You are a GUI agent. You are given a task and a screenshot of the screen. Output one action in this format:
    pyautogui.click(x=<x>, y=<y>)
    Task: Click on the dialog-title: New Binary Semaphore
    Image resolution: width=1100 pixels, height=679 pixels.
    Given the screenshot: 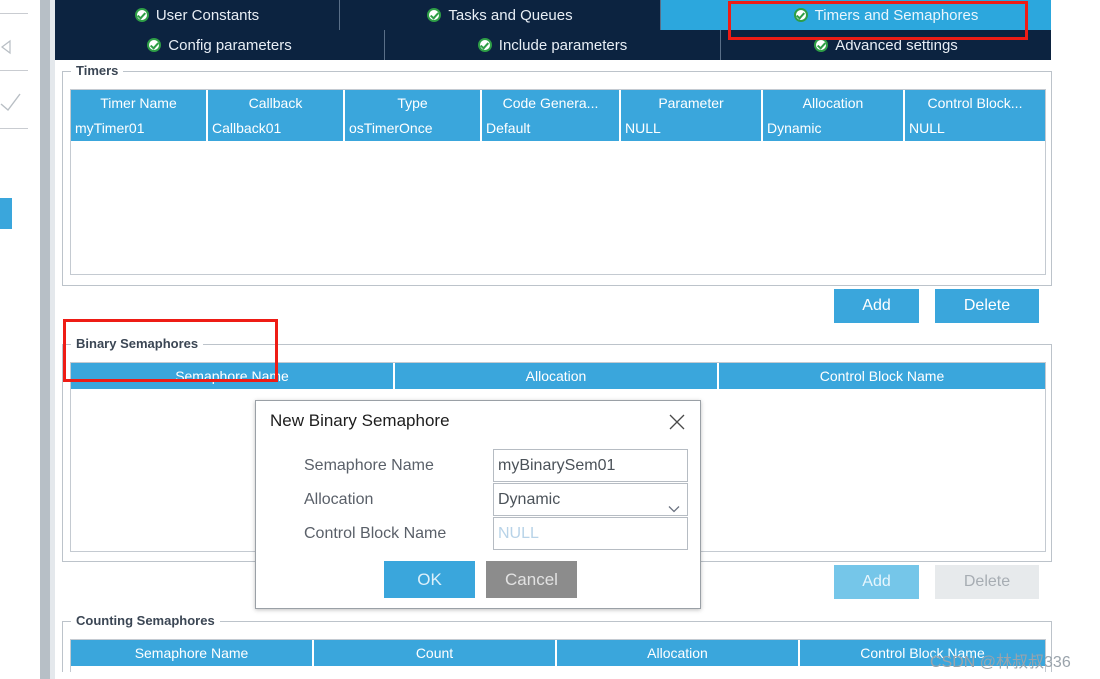 What is the action you would take?
    pyautogui.click(x=360, y=420)
    